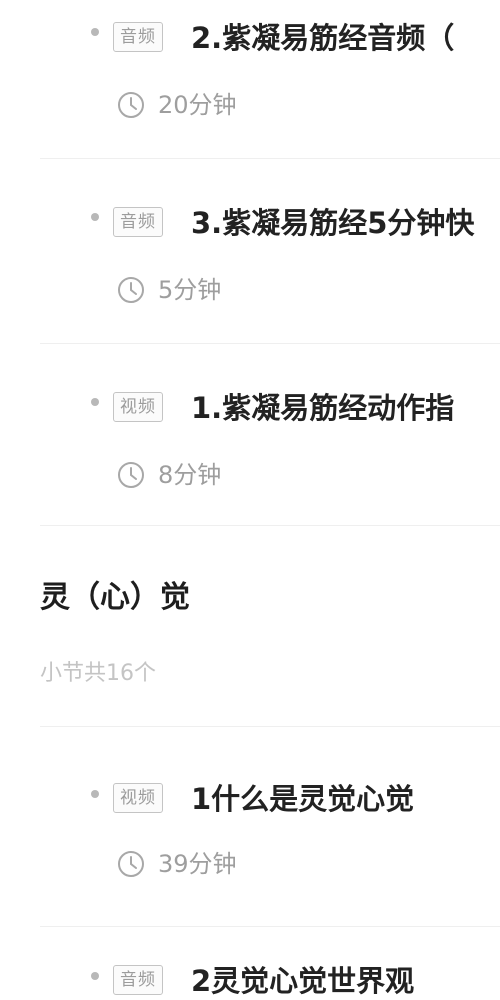 This screenshot has width=500, height=1000. What do you see at coordinates (190, 290) in the screenshot?
I see `lesson-duration: 5分钟` at bounding box center [190, 290].